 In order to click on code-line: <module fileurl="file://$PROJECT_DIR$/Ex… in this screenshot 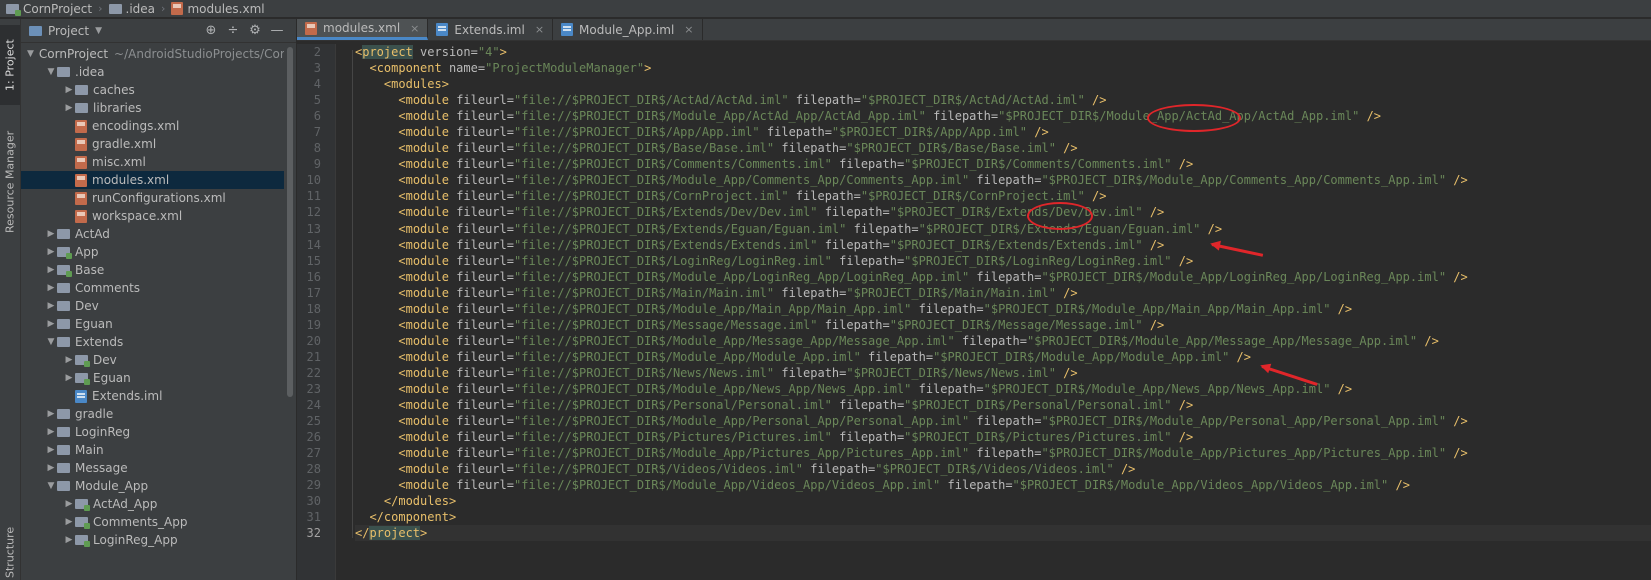, I will do `click(810, 228)`.